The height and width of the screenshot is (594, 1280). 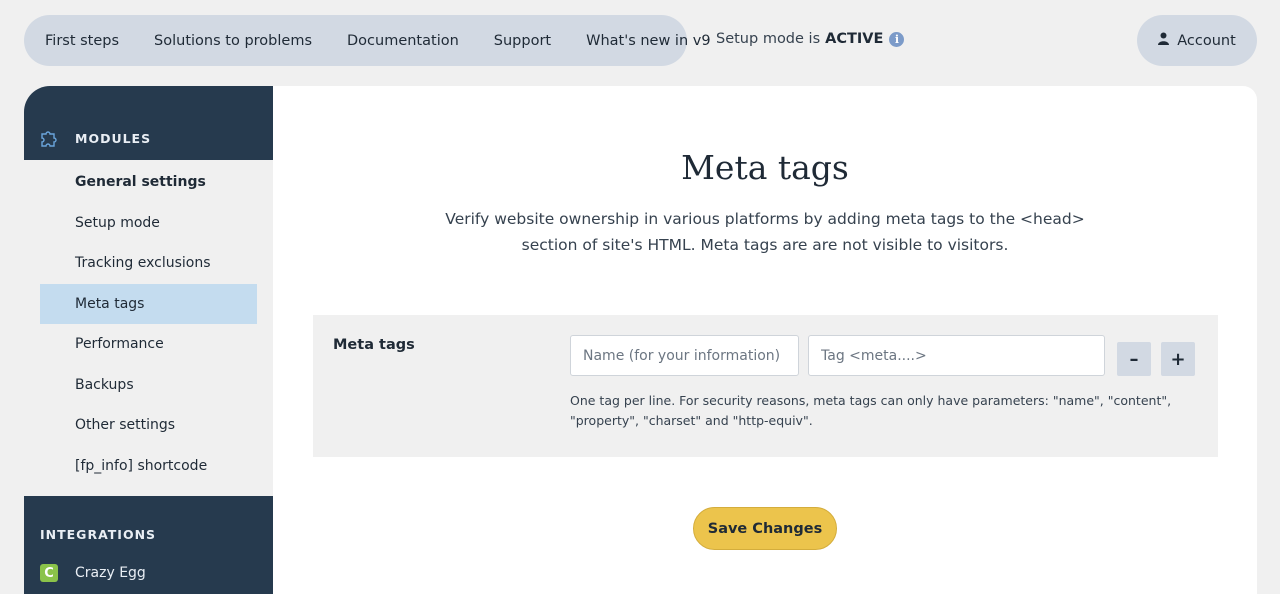 What do you see at coordinates (98, 534) in the screenshot?
I see `integrations-heading: INTEGRATIONS` at bounding box center [98, 534].